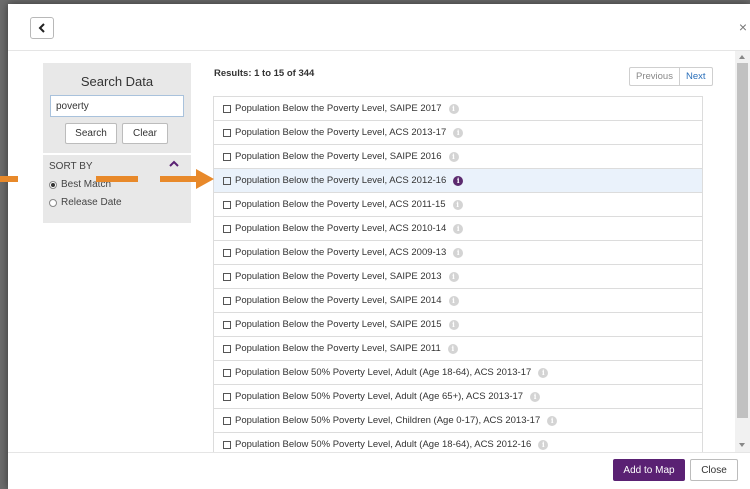 The height and width of the screenshot is (489, 750). What do you see at coordinates (117, 81) in the screenshot?
I see `search-title: Search Data` at bounding box center [117, 81].